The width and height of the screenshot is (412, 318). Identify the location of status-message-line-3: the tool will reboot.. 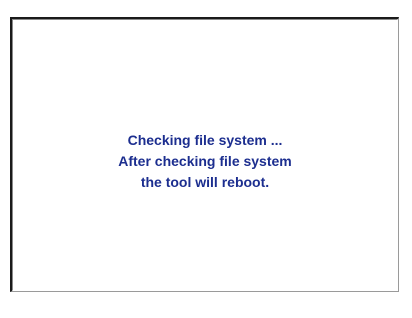
(205, 182).